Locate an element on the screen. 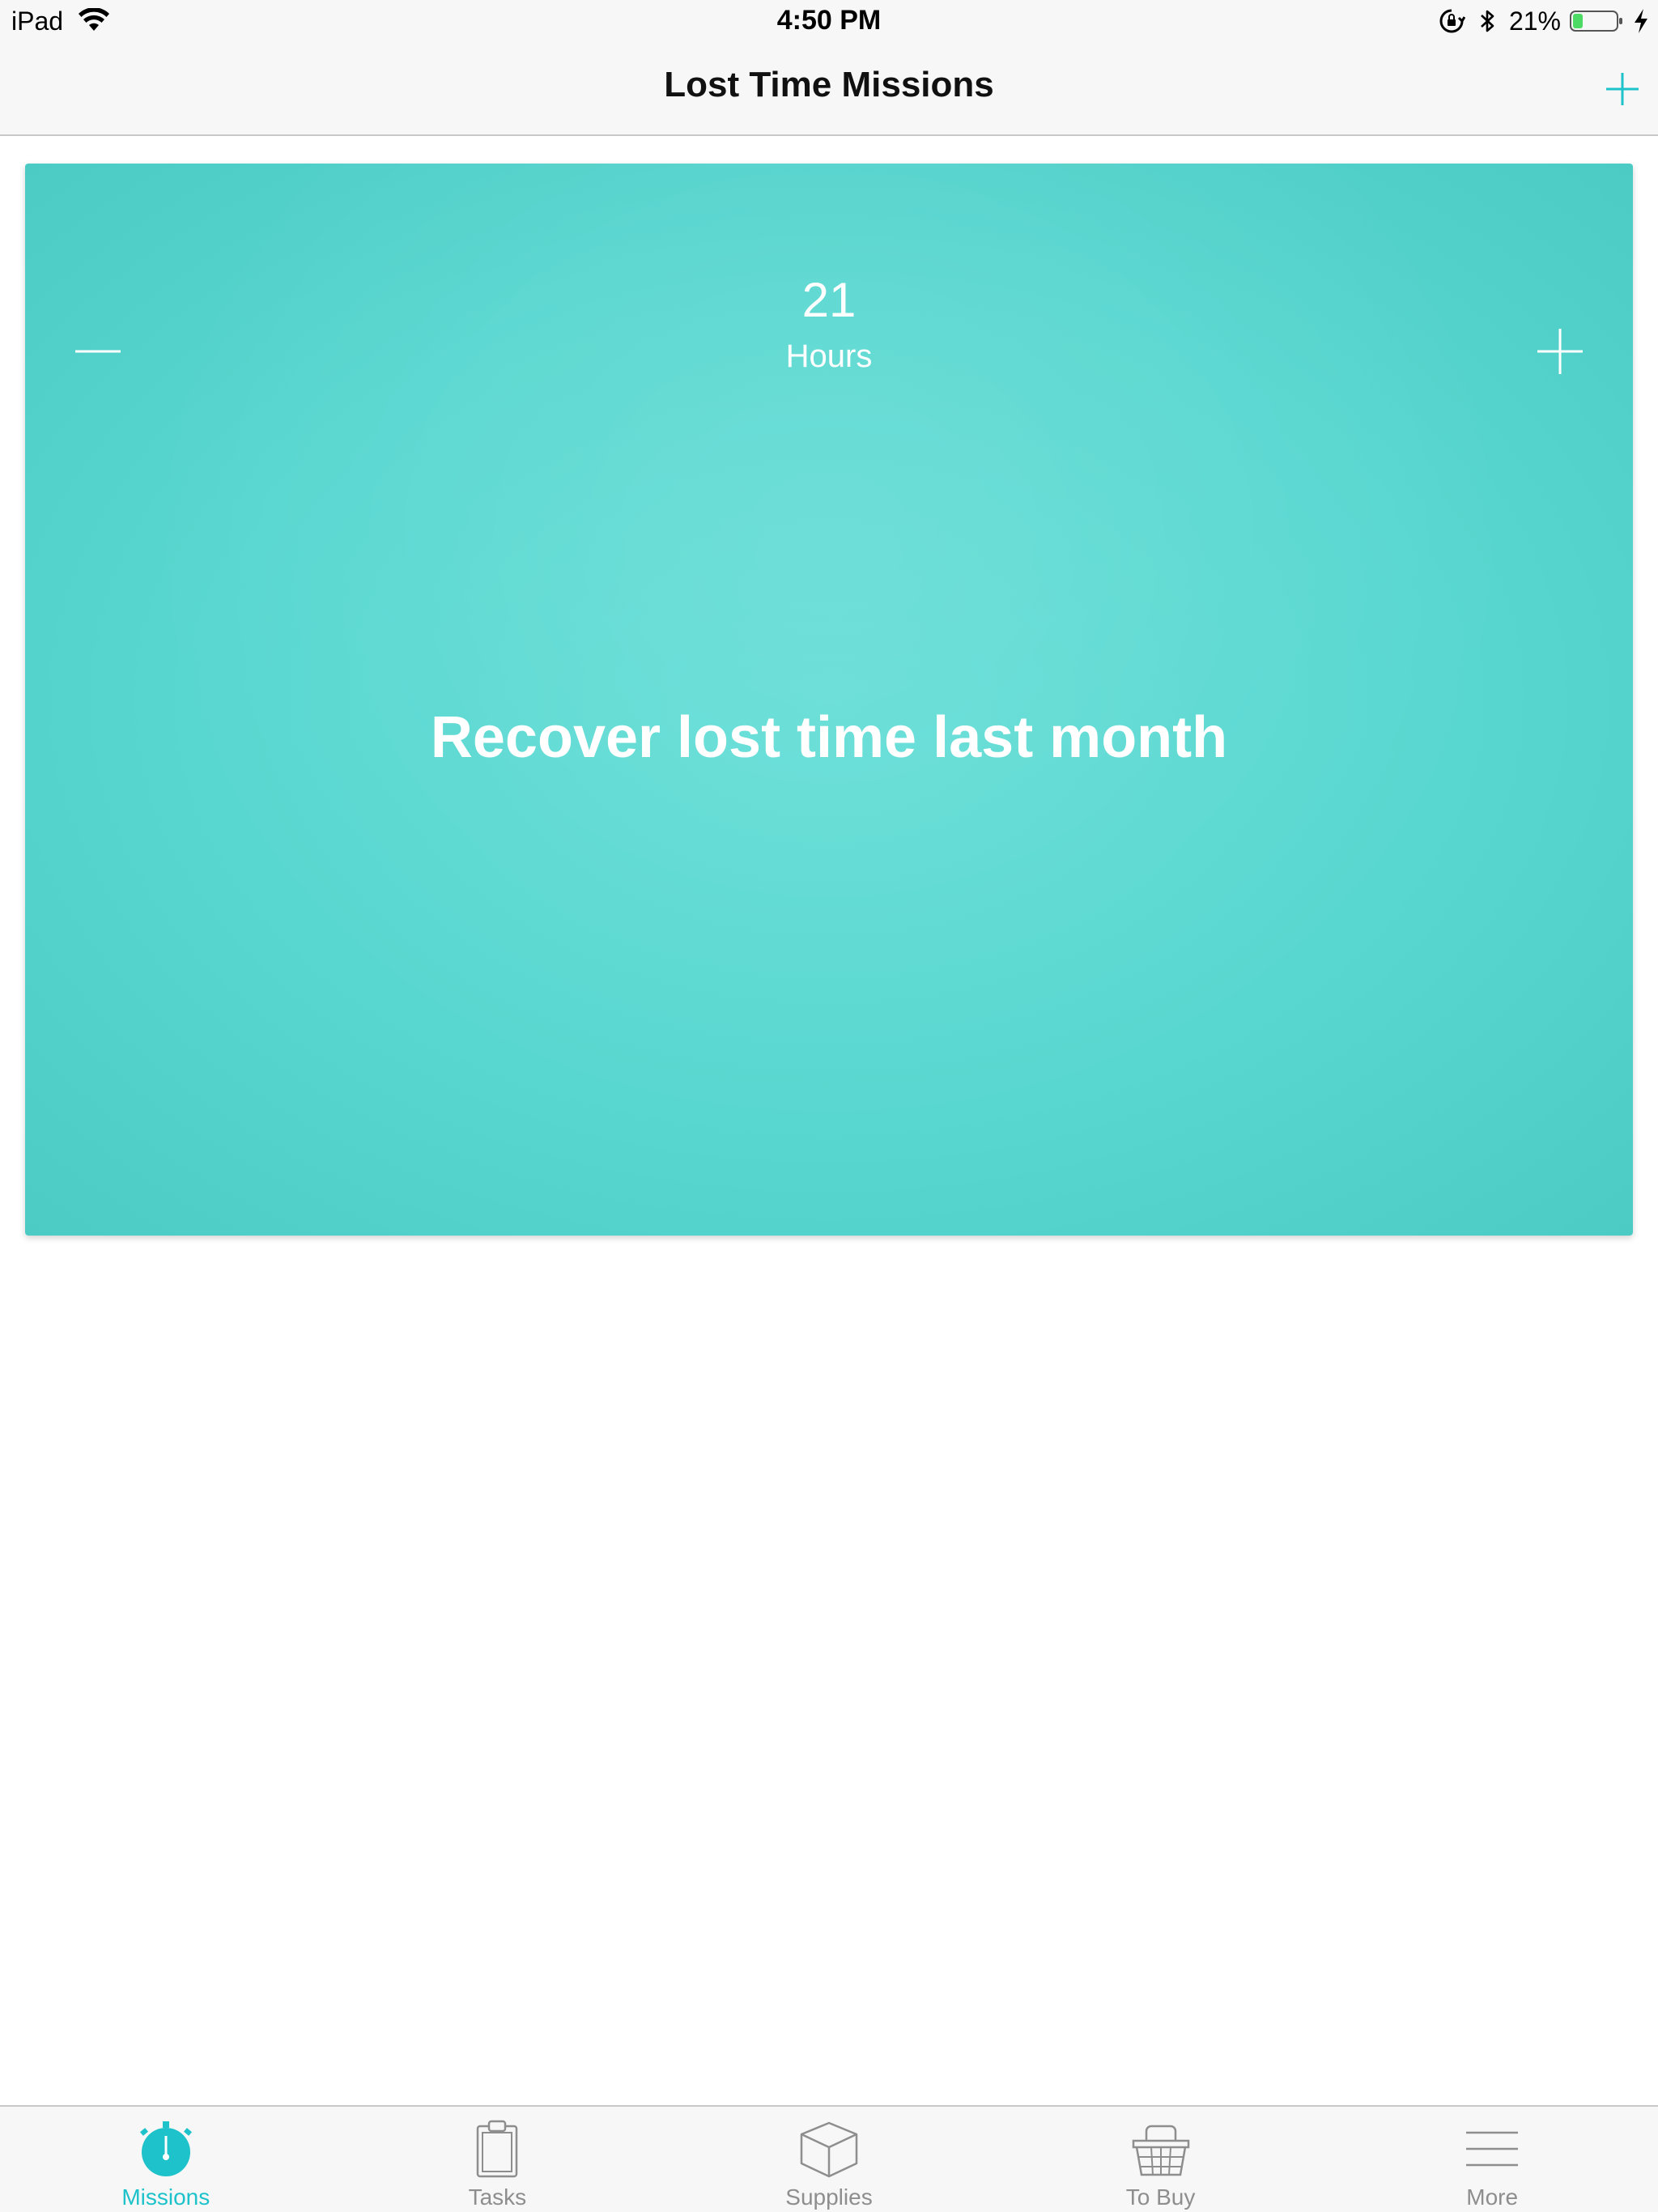 This screenshot has width=1658, height=2212. status-bar: iPad 4:50 PM 21% is located at coordinates (829, 21).